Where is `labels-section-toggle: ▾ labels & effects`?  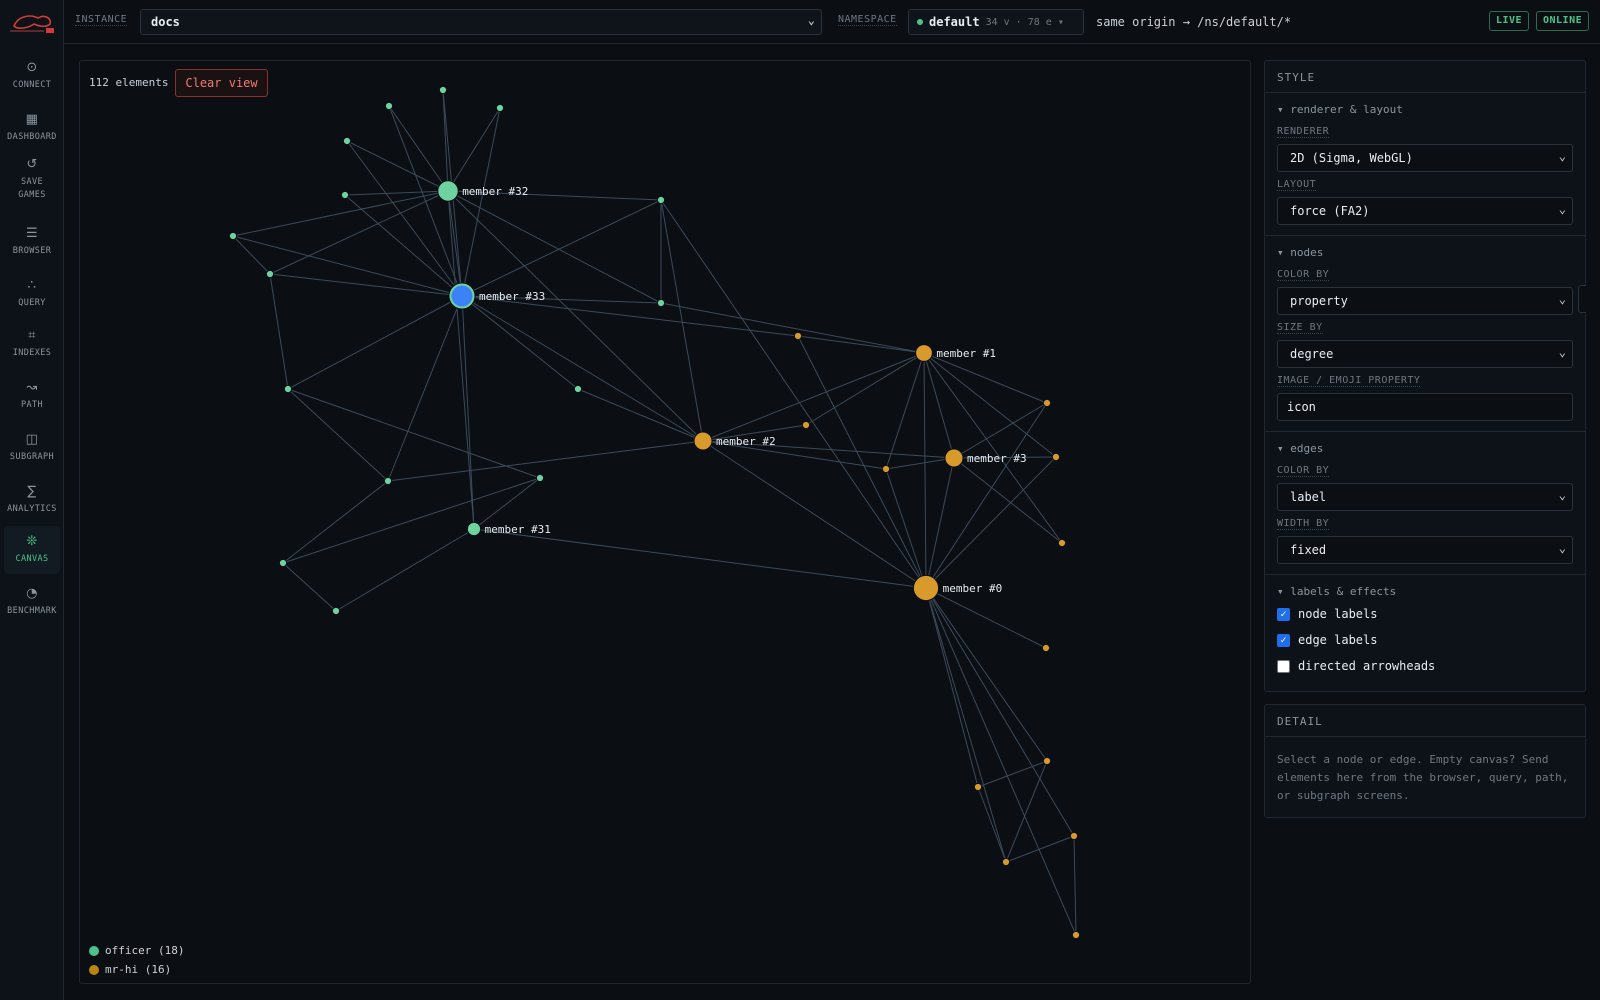
labels-section-toggle: ▾ labels & effects is located at coordinates (1425, 591).